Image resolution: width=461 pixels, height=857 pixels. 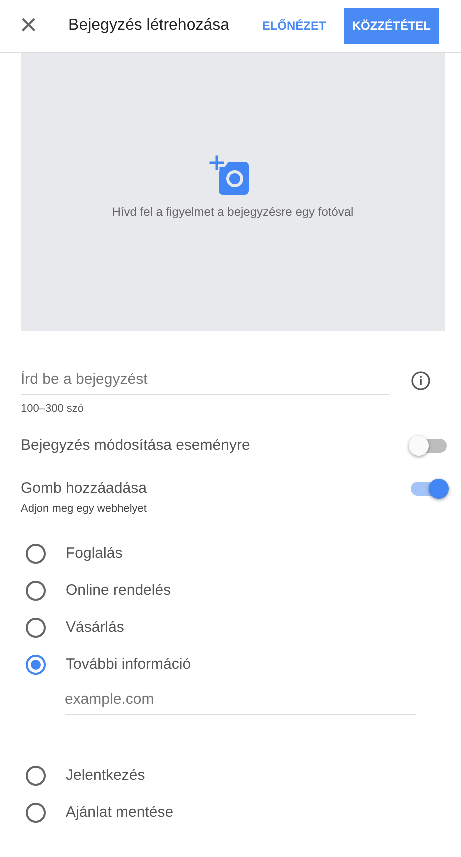 I want to click on info-icon, so click(x=421, y=381).